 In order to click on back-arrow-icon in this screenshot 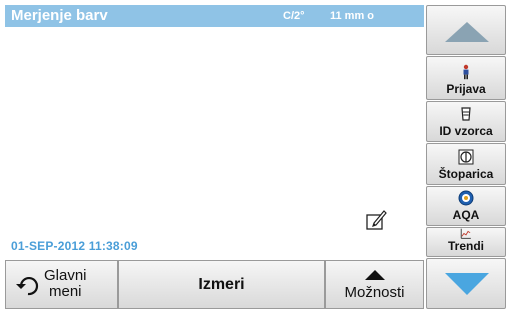, I will do `click(27, 286)`.